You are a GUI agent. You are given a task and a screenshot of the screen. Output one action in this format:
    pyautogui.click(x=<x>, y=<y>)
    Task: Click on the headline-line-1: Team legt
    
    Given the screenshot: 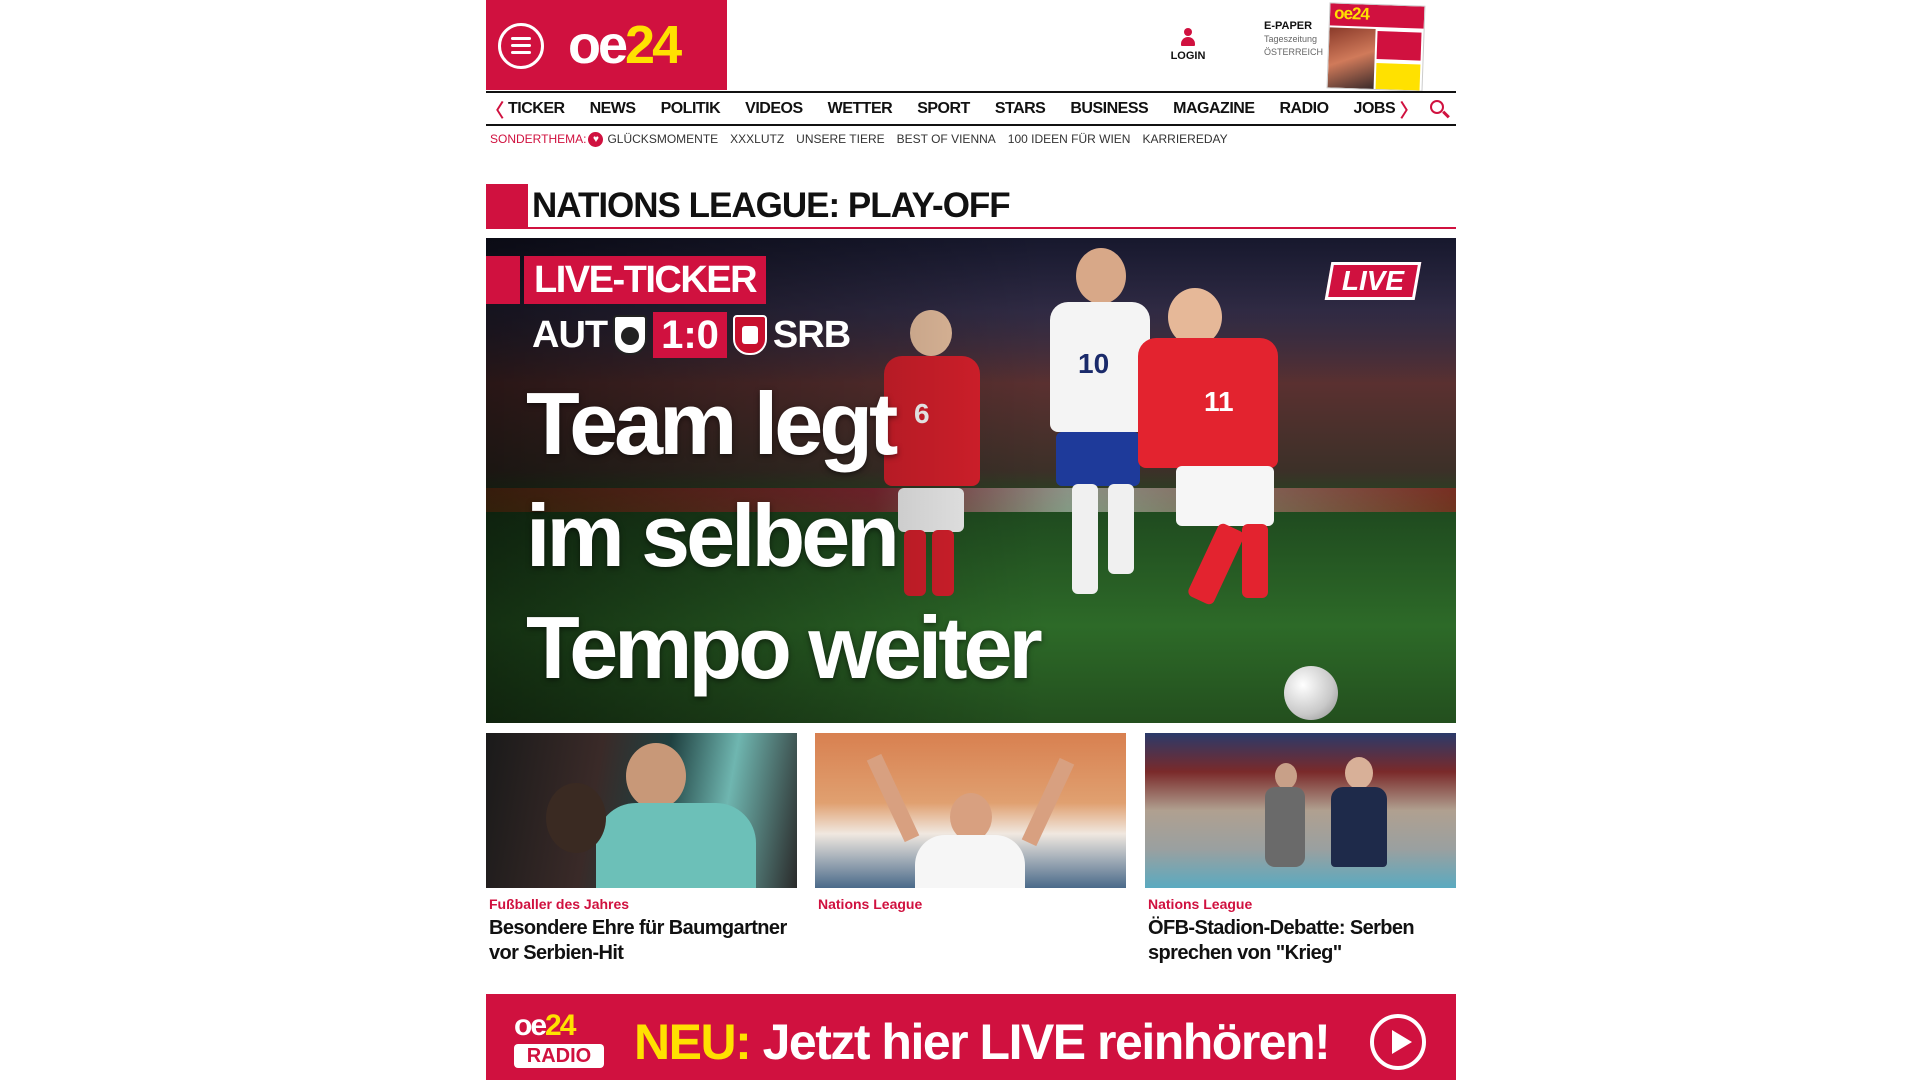 What is the action you would take?
    pyautogui.click(x=712, y=423)
    